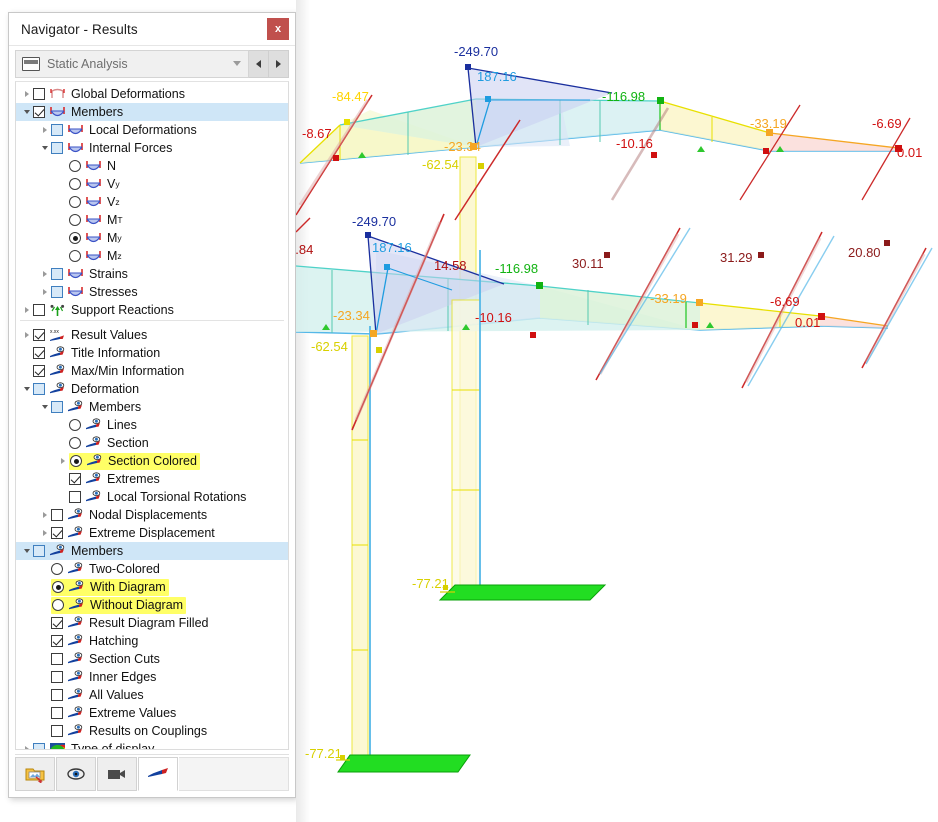 This screenshot has width=938, height=822. What do you see at coordinates (152, 310) in the screenshot?
I see `tree-item-support-reactions-1: Support Reactions` at bounding box center [152, 310].